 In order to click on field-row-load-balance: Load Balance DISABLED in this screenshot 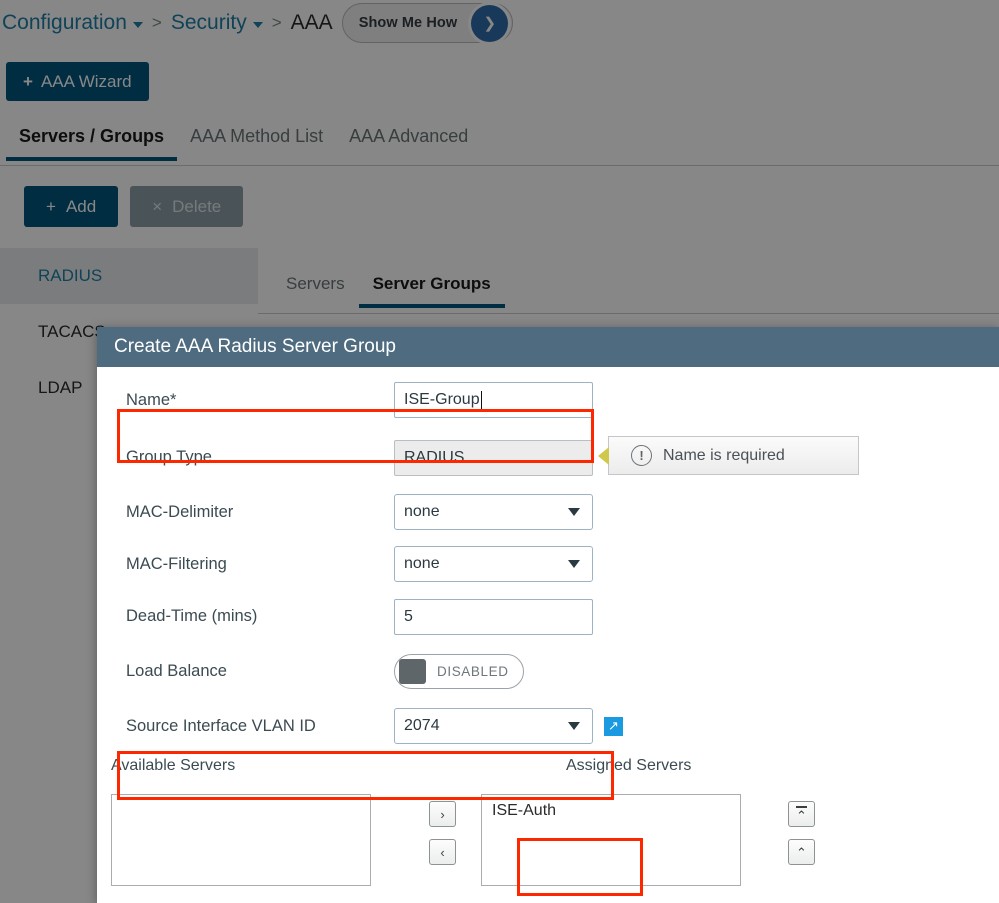, I will do `click(548, 671)`.